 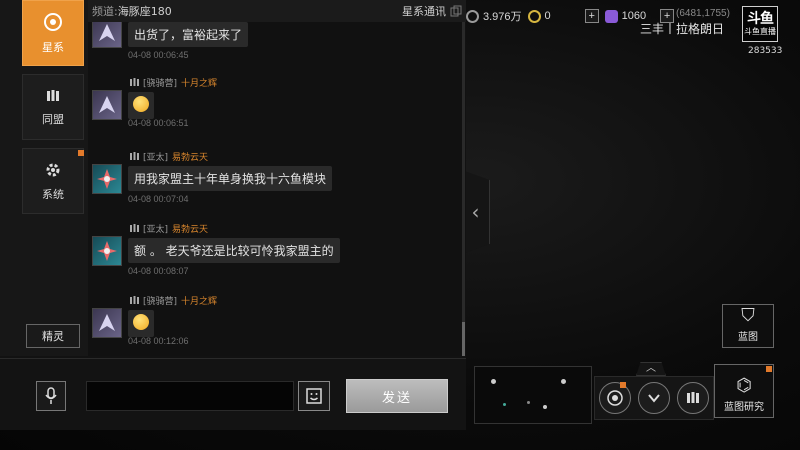 I want to click on tab-galaxy: 星系, so click(x=53, y=33).